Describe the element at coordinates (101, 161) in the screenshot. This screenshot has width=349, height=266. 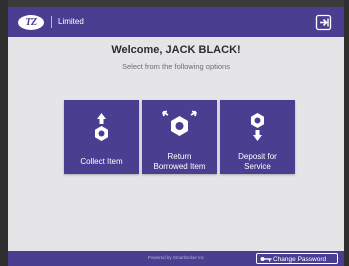
I see `collect-item-label: Collect Item` at that location.